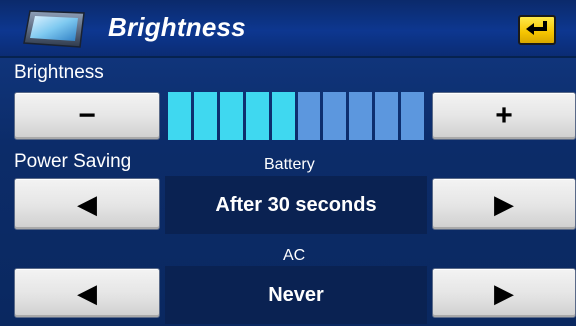  I want to click on plus-label: +, so click(504, 115).